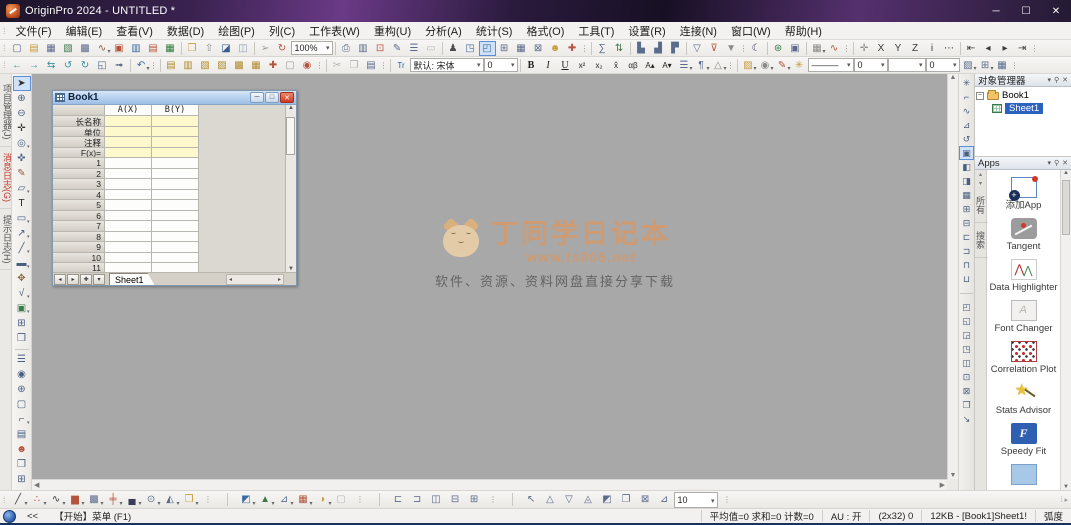 This screenshot has height=525, width=1071. Describe the element at coordinates (257, 97) in the screenshot. I see `book1-minimize-button: ─` at that location.